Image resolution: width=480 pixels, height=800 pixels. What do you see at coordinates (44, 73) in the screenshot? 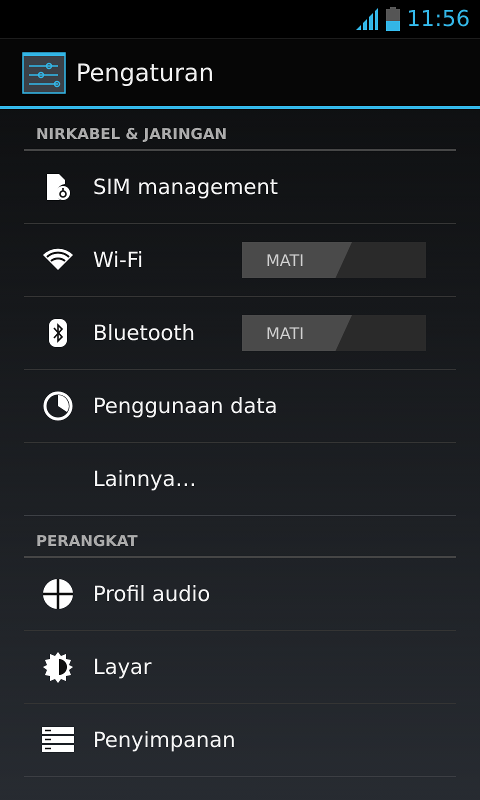
I see `settings-app-icon` at bounding box center [44, 73].